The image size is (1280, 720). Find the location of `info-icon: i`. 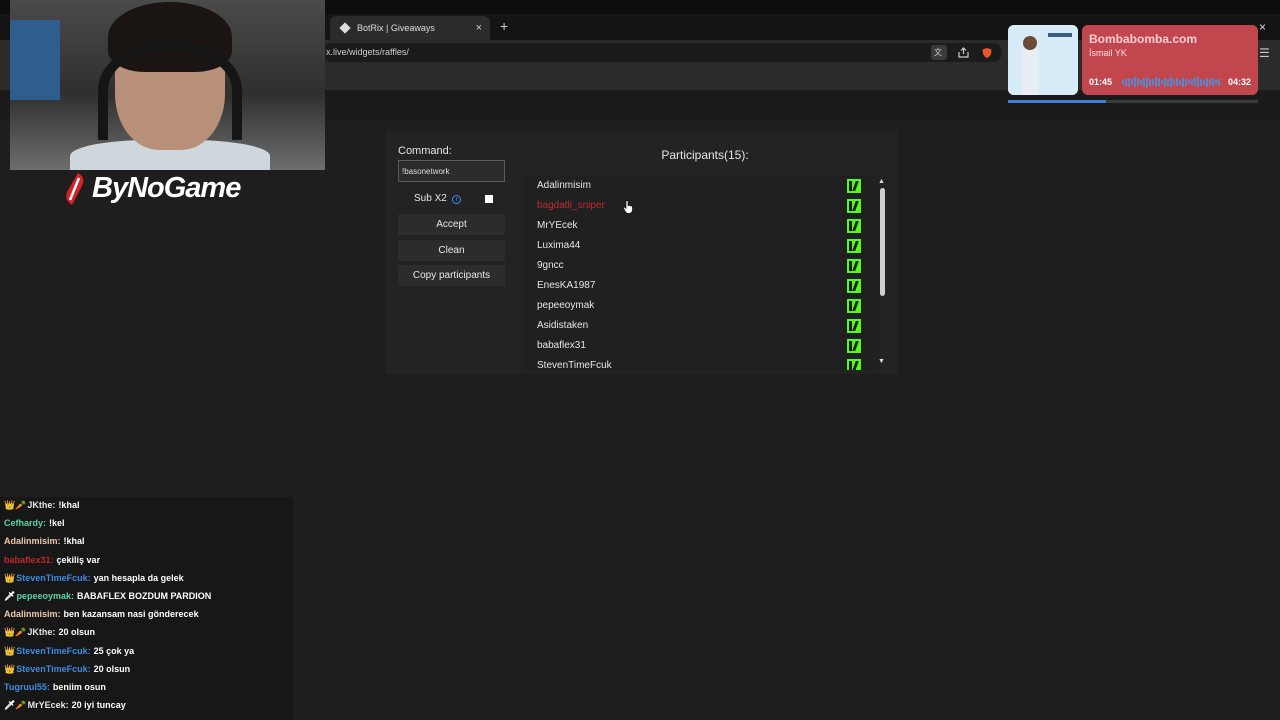

info-icon: i is located at coordinates (456, 199).